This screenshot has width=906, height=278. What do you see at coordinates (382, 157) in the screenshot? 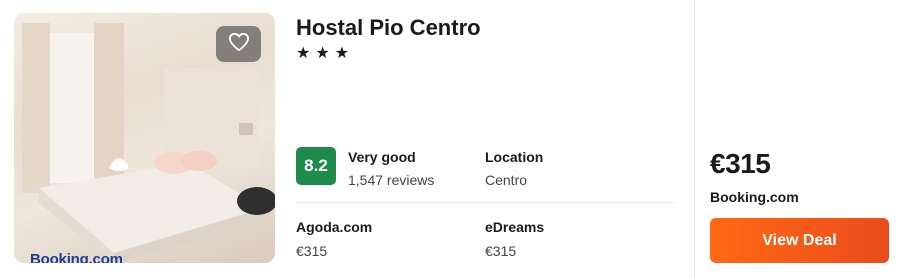
I see `rating-label: Very good` at bounding box center [382, 157].